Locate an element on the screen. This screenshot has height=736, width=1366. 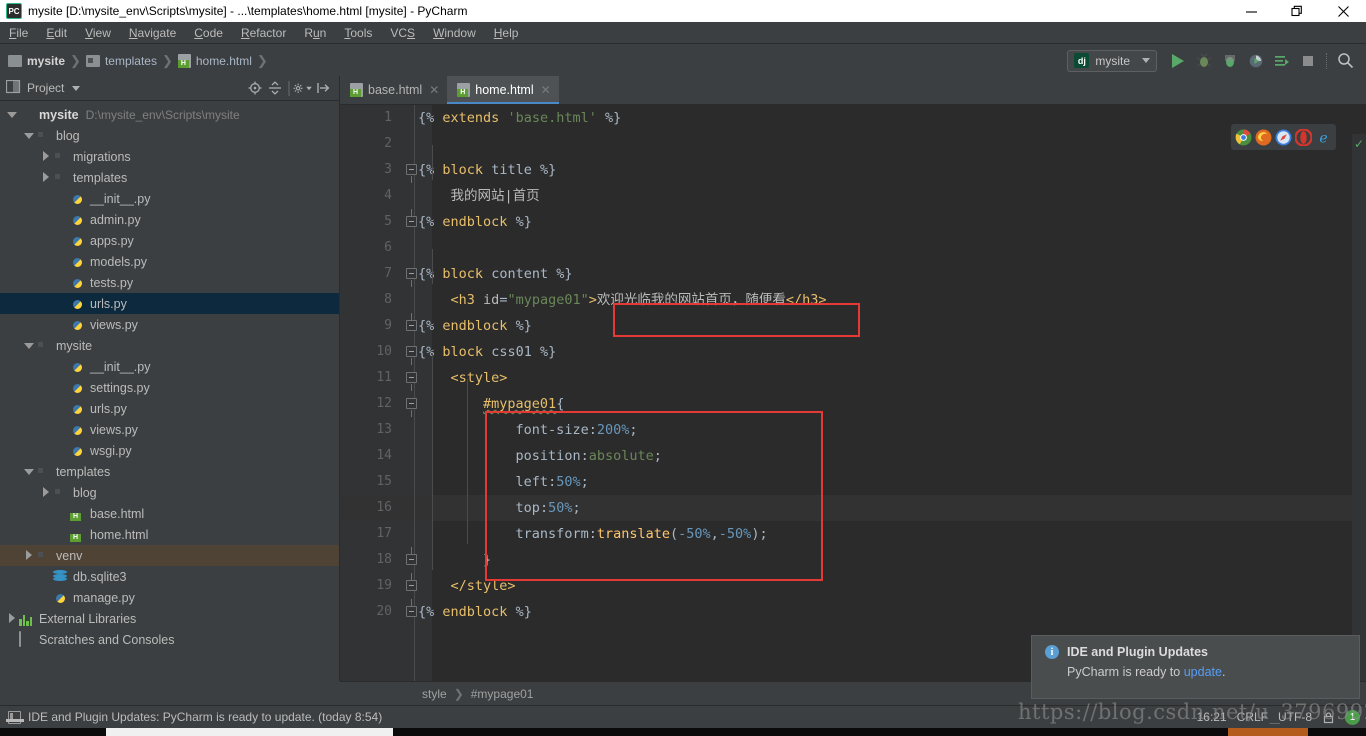
code-line: 4 我的网站|首页 is located at coordinates (853, 196).